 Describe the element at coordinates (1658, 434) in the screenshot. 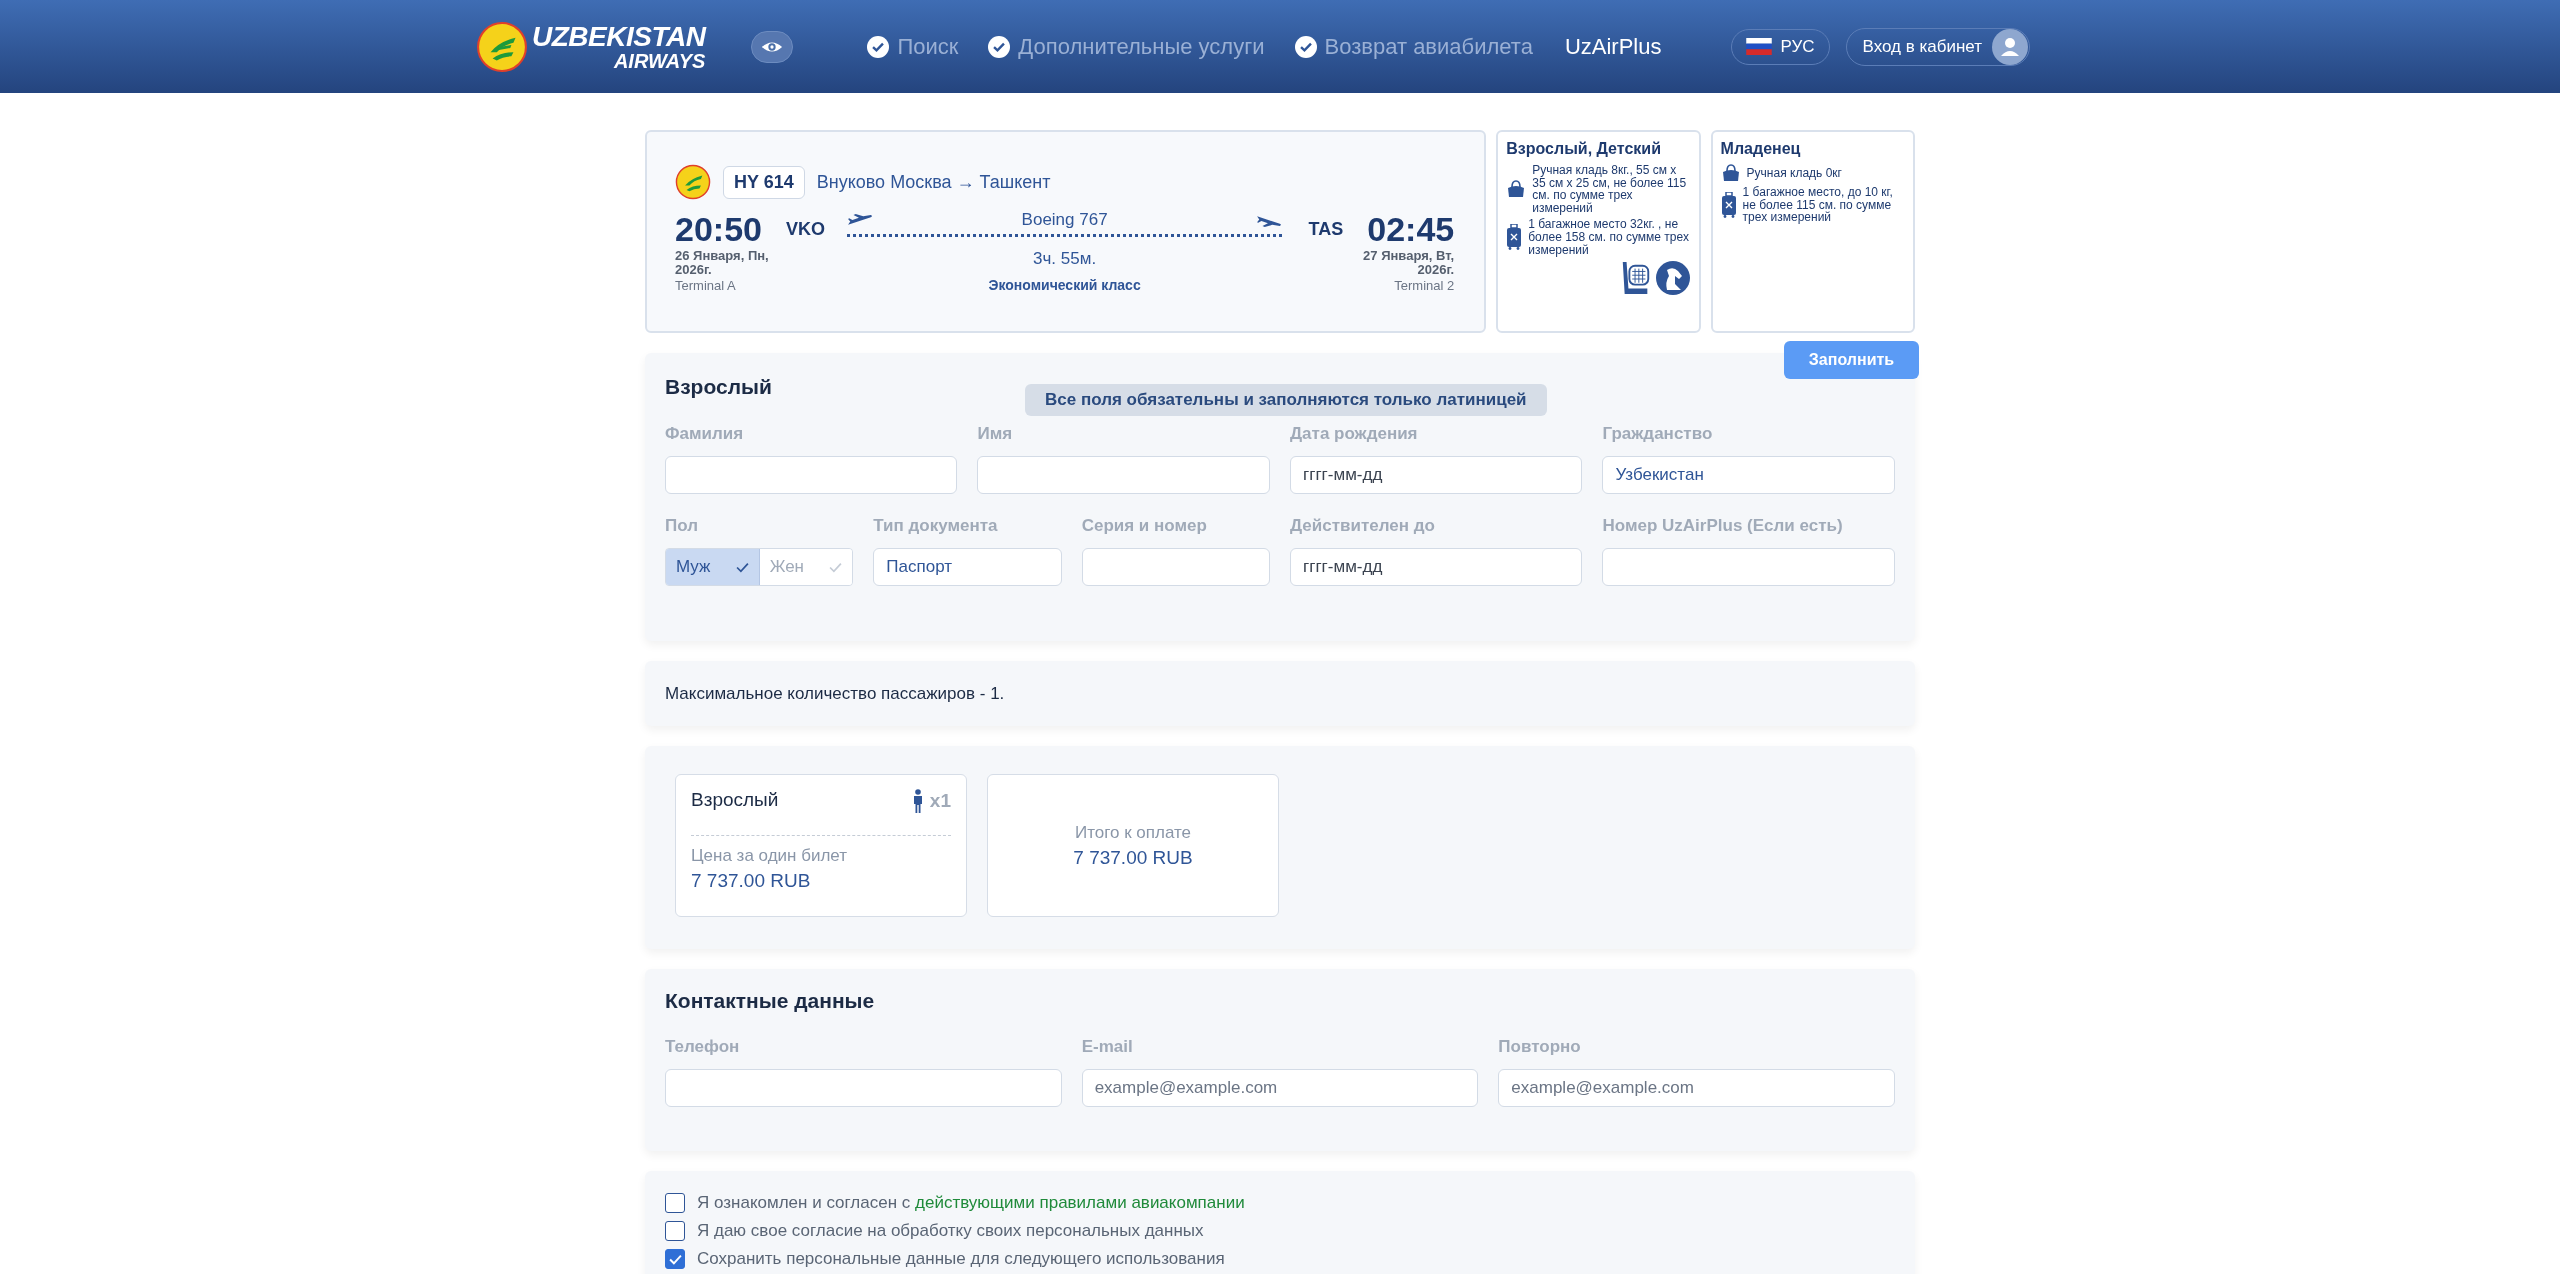

I see `field-label: Гражданство` at that location.